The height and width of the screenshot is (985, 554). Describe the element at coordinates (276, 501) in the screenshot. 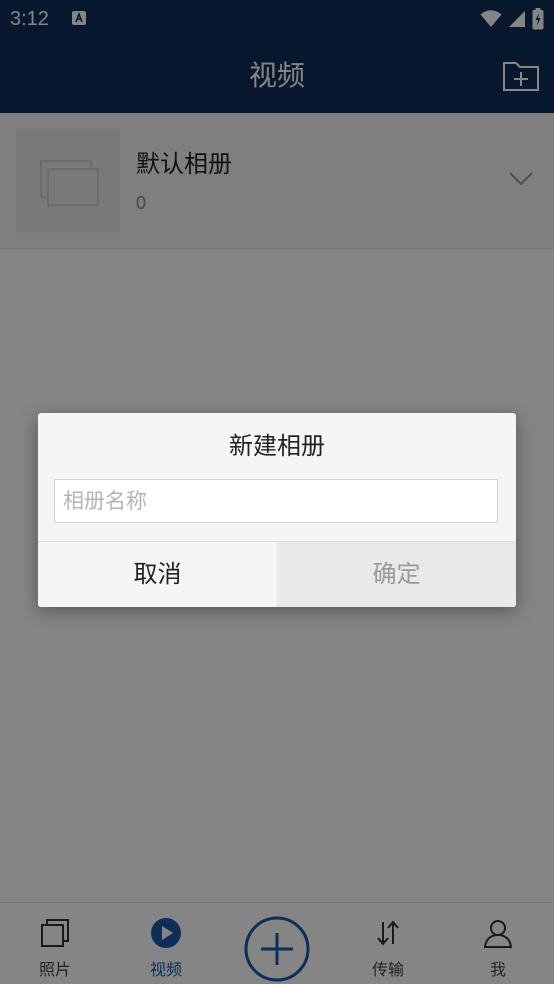

I see `album-name-input` at that location.